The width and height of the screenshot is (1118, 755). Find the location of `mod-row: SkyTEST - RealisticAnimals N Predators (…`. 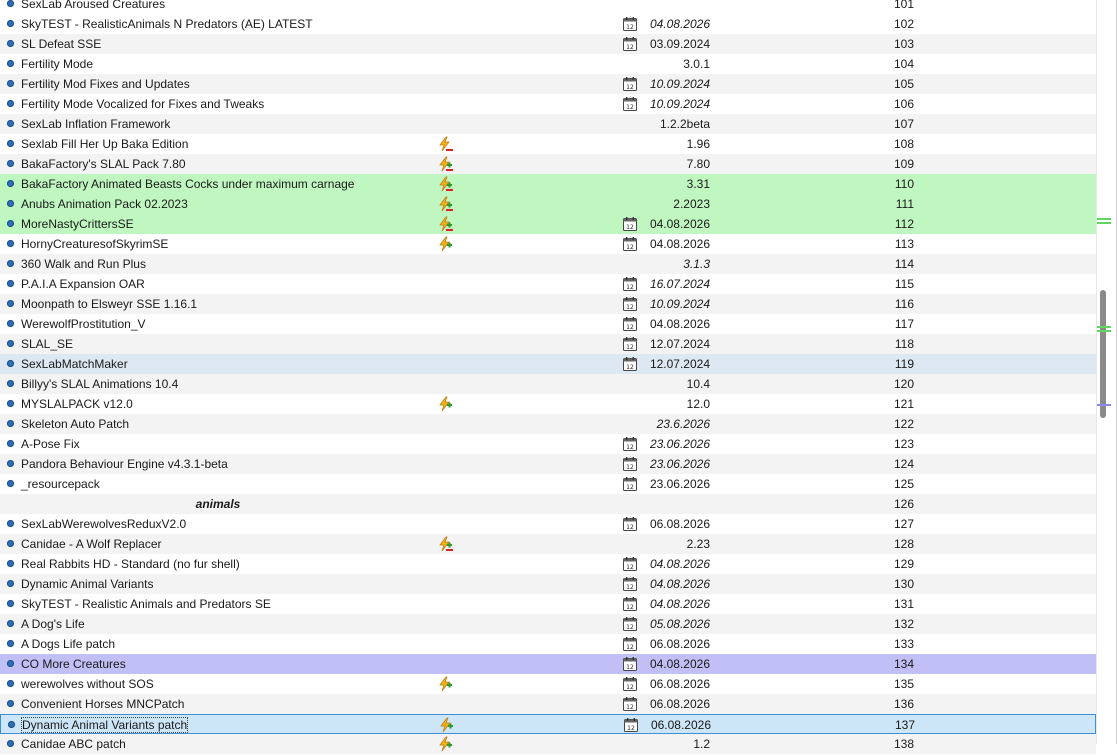

mod-row: SkyTEST - RealisticAnimals N Predators (… is located at coordinates (548, 24).